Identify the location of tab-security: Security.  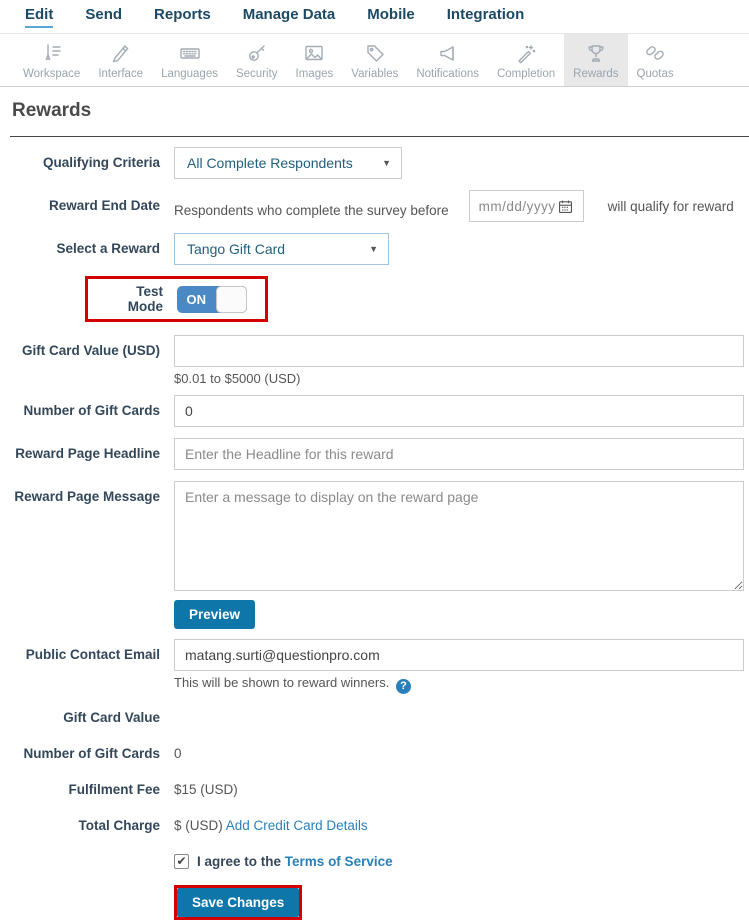
(257, 60).